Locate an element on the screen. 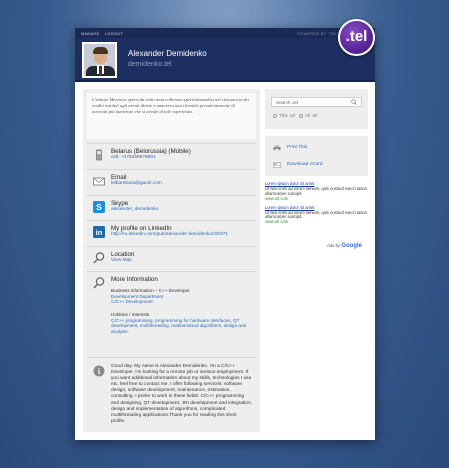  search-panel: Search .tel This .tel All .tel is located at coordinates (316, 109).